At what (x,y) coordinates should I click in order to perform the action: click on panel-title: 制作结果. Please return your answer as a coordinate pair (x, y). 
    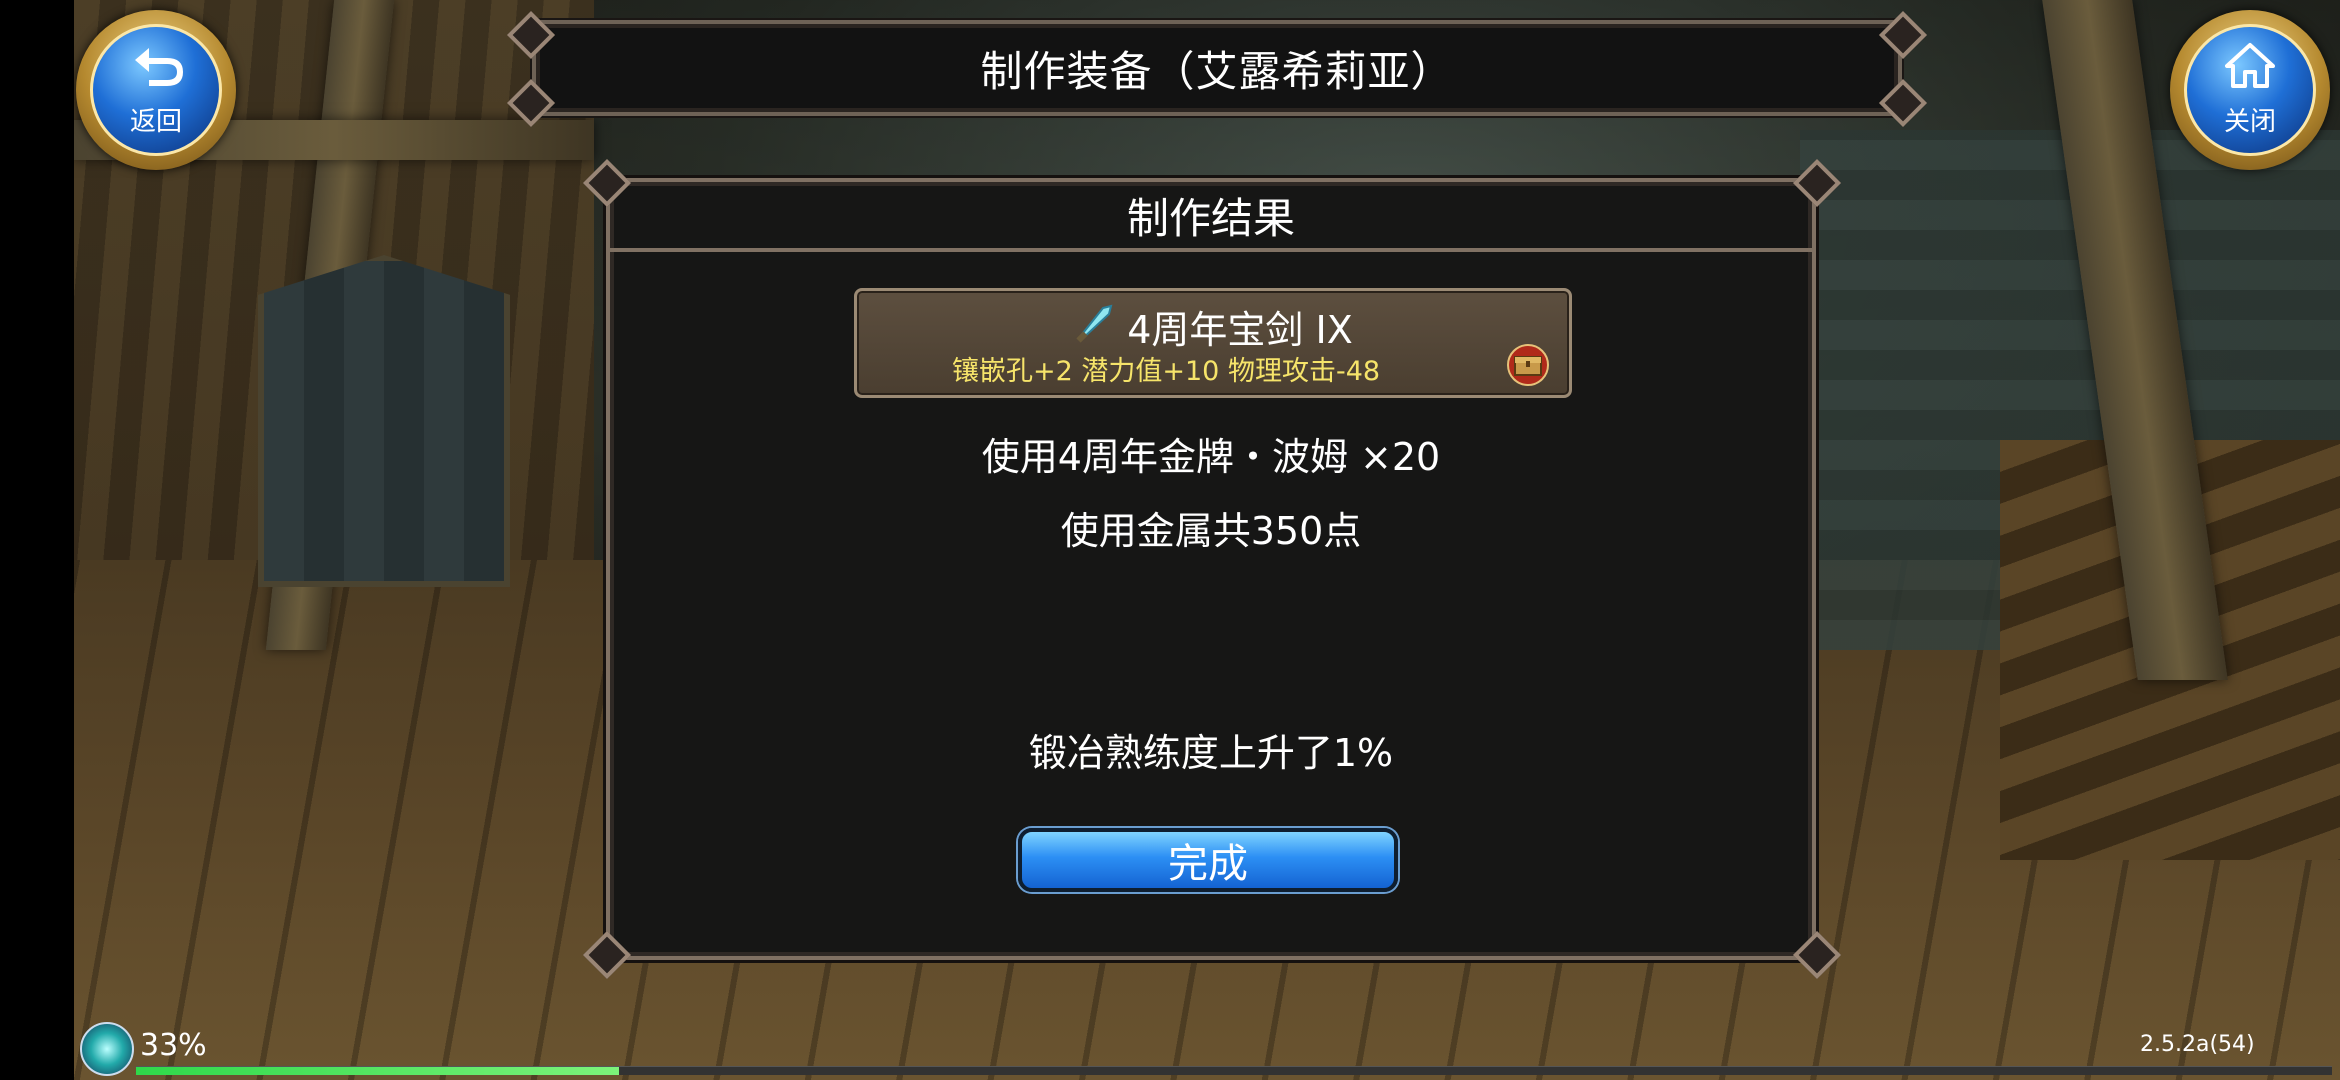
    Looking at the image, I should click on (1210, 218).